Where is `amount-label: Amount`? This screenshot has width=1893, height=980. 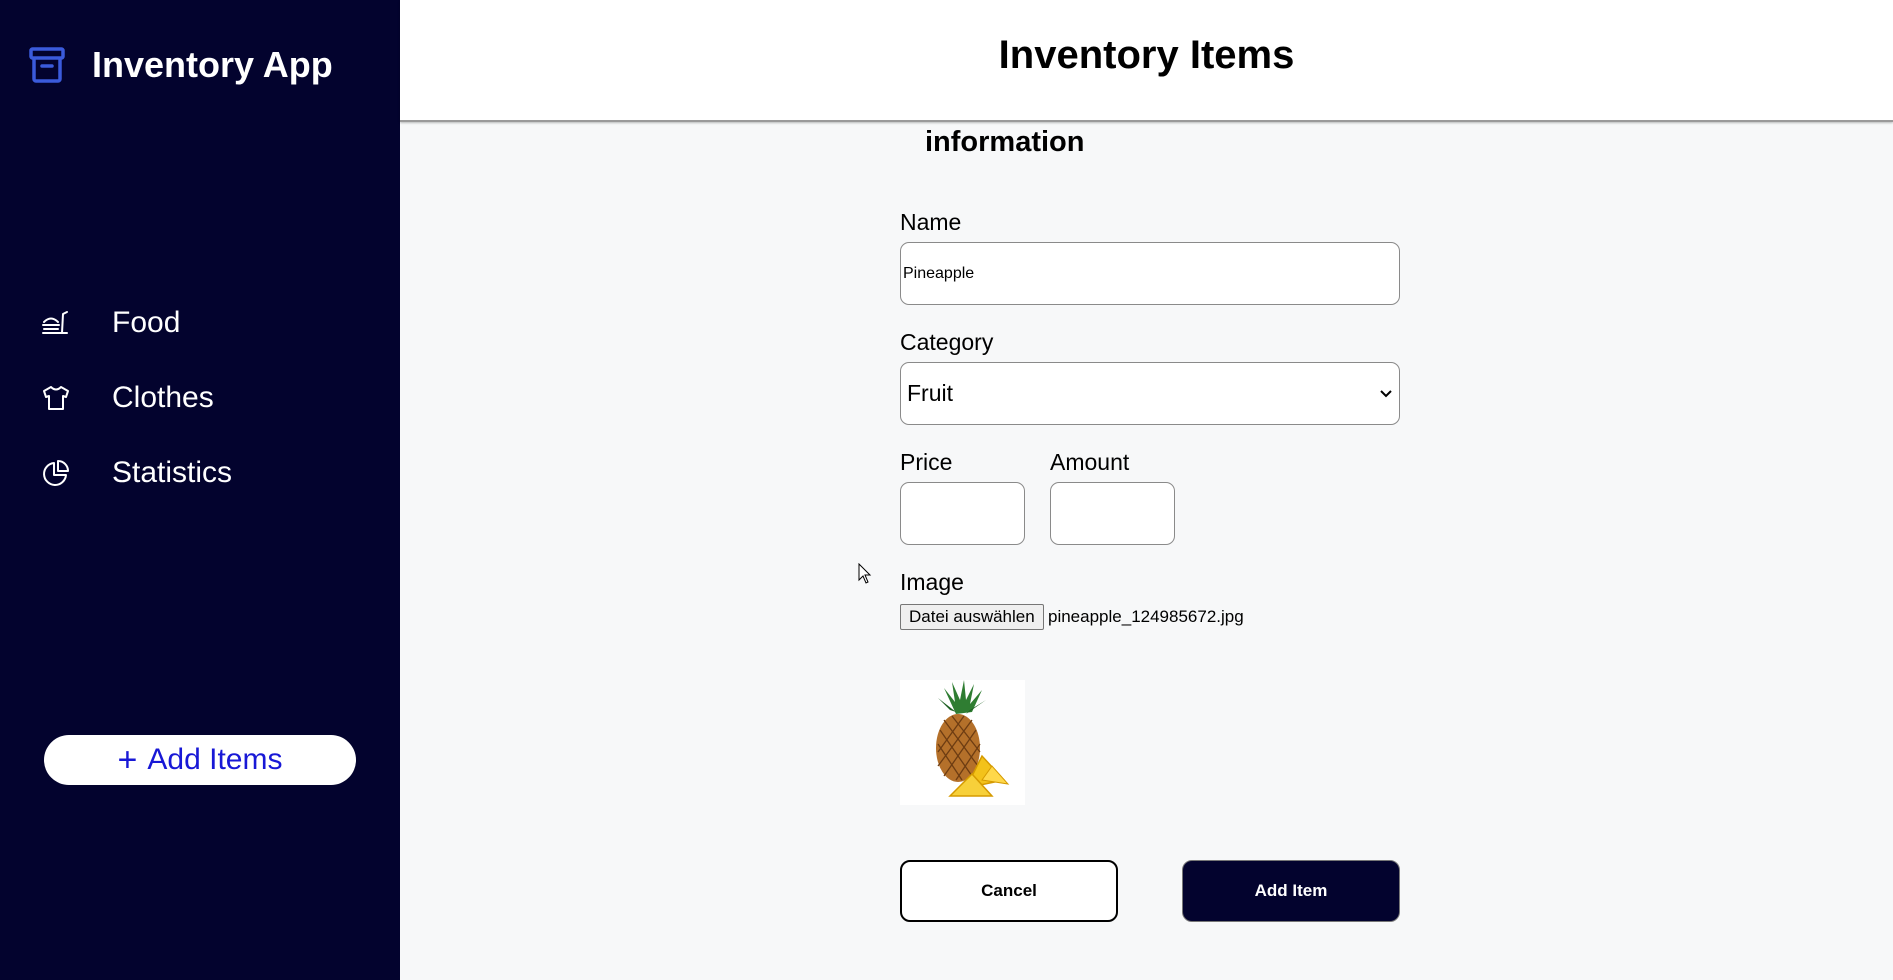
amount-label: Amount is located at coordinates (1090, 462).